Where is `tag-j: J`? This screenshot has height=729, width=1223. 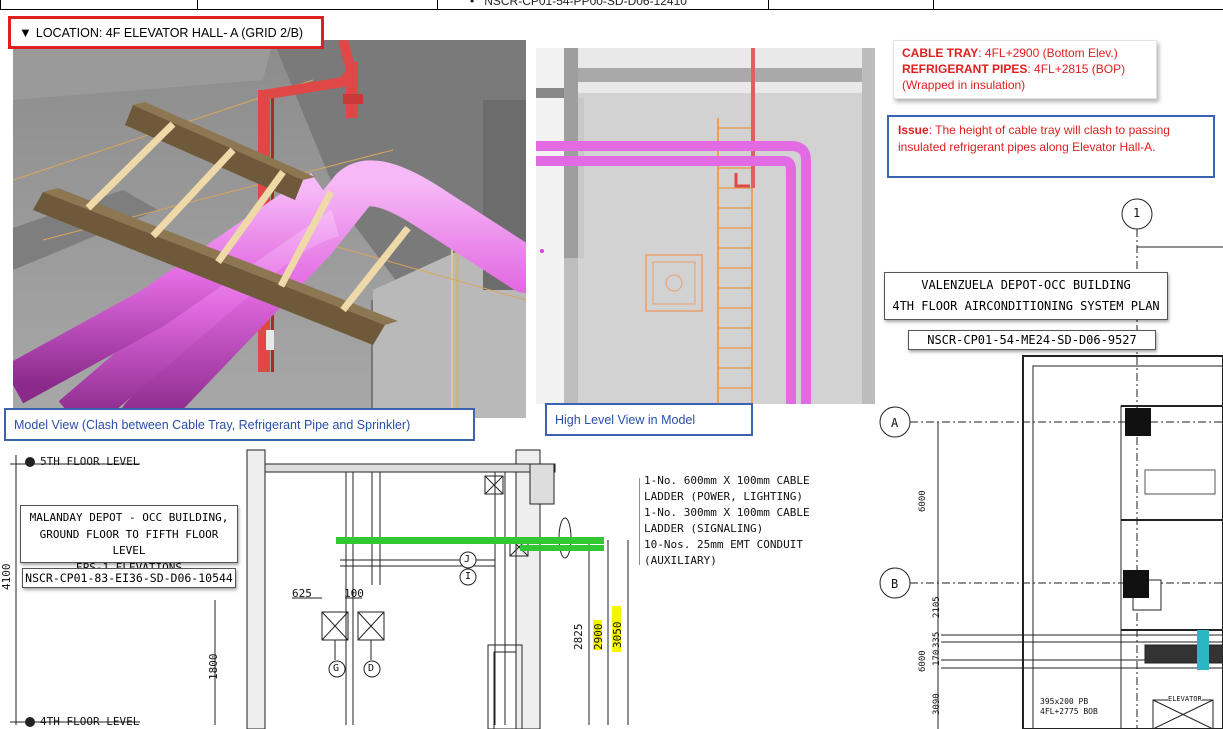
tag-j: J is located at coordinates (467, 559).